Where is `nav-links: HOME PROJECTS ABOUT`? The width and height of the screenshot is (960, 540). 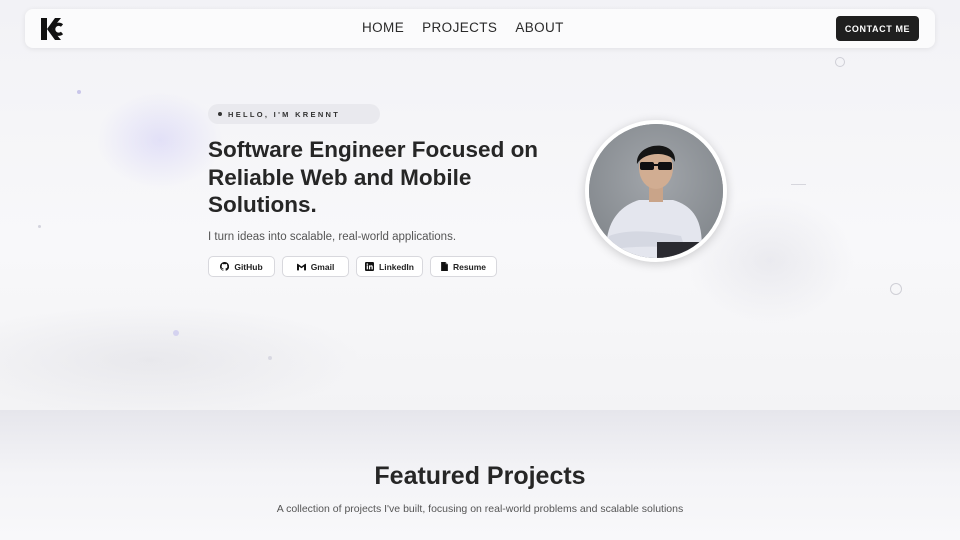 nav-links: HOME PROJECTS ABOUT is located at coordinates (463, 27).